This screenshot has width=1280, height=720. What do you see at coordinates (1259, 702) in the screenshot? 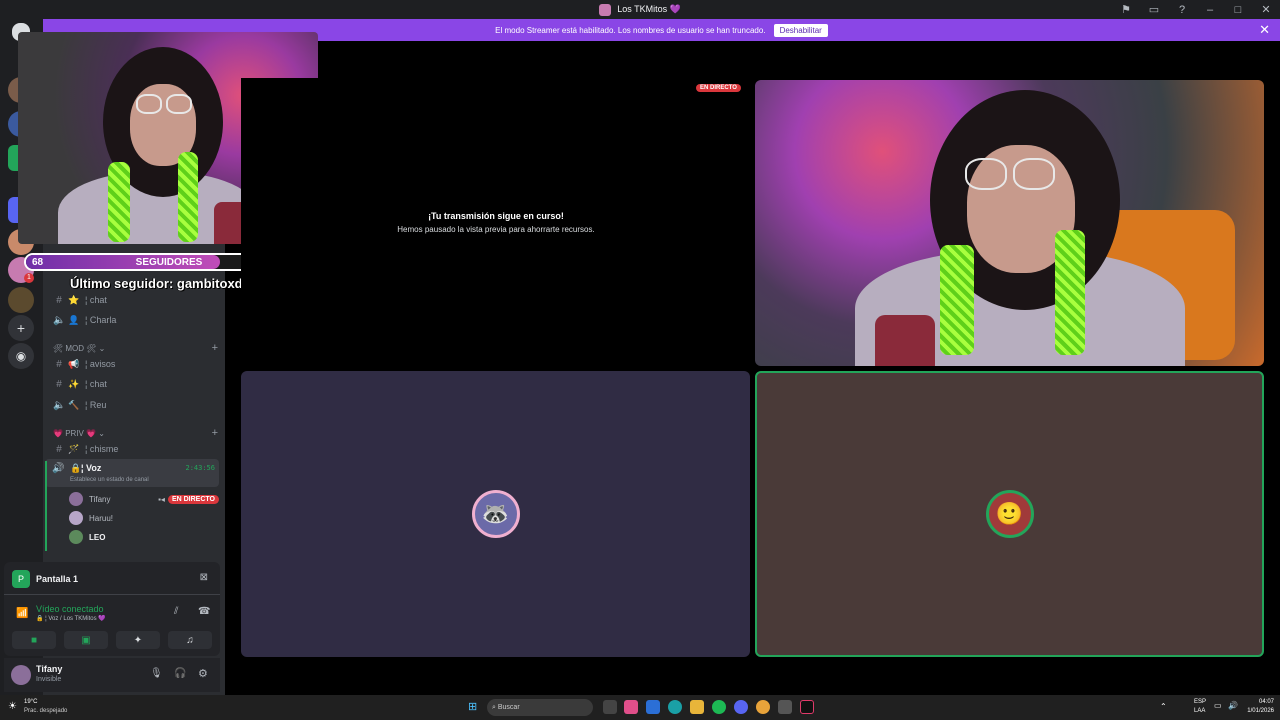
I see `clock-time: 04:07` at bounding box center [1259, 702].